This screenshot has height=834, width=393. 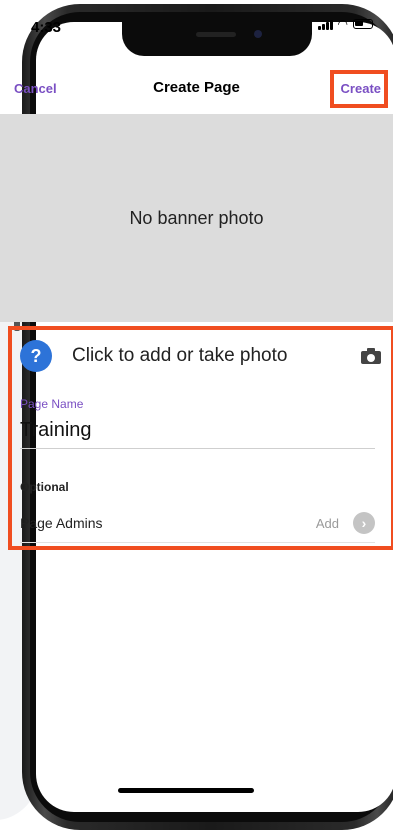 What do you see at coordinates (186, 790) in the screenshot?
I see `home-indicator` at bounding box center [186, 790].